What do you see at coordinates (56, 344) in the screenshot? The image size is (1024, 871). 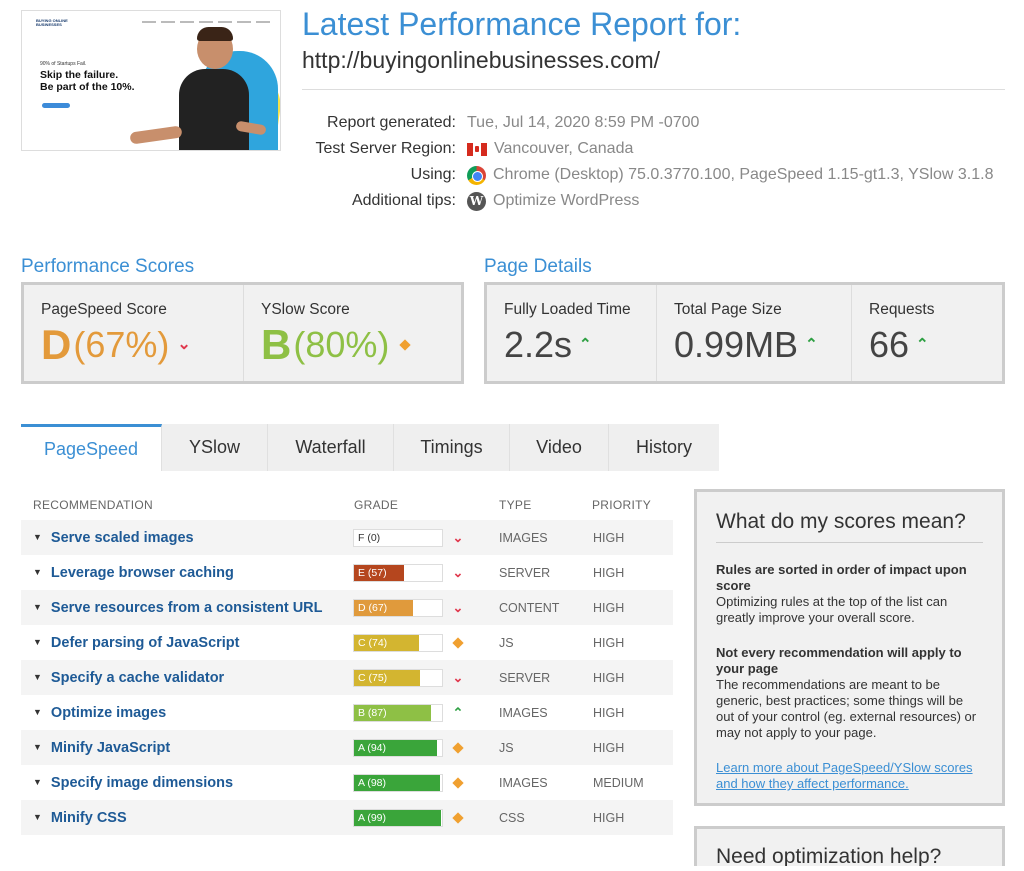 I see `pagespeed-grade: D` at bounding box center [56, 344].